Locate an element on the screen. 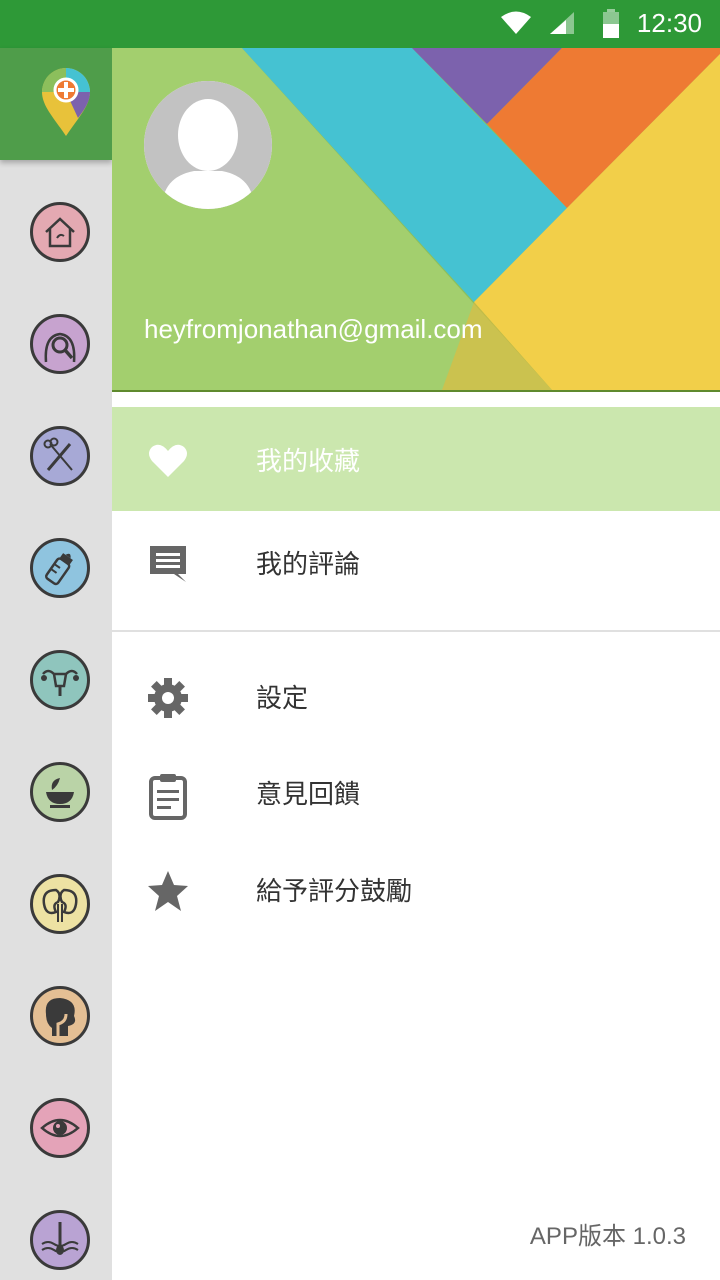  status-bar: 12:30 is located at coordinates (360, 24).